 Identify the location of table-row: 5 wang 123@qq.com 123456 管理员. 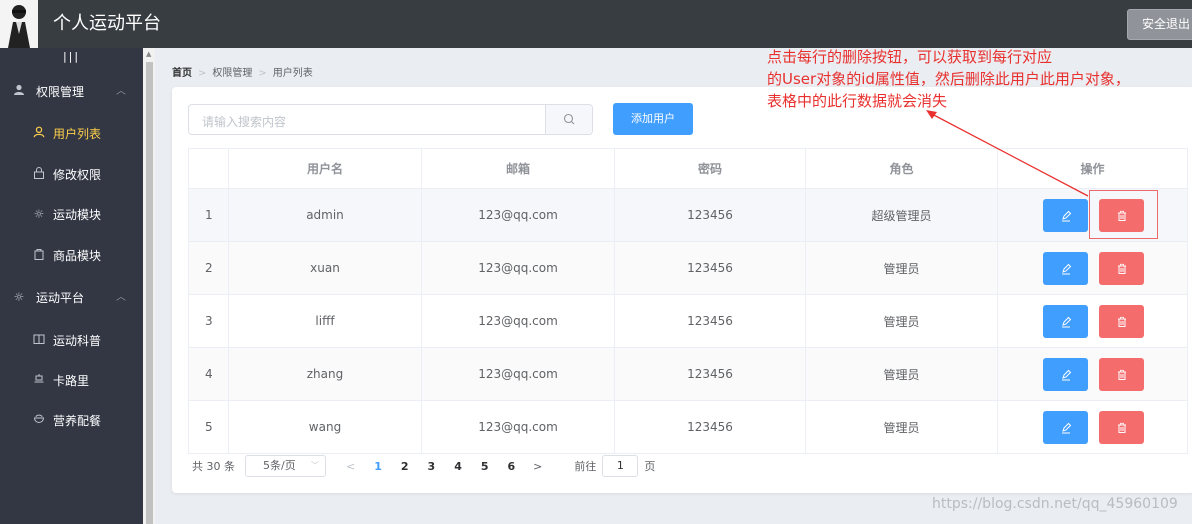
(688, 427).